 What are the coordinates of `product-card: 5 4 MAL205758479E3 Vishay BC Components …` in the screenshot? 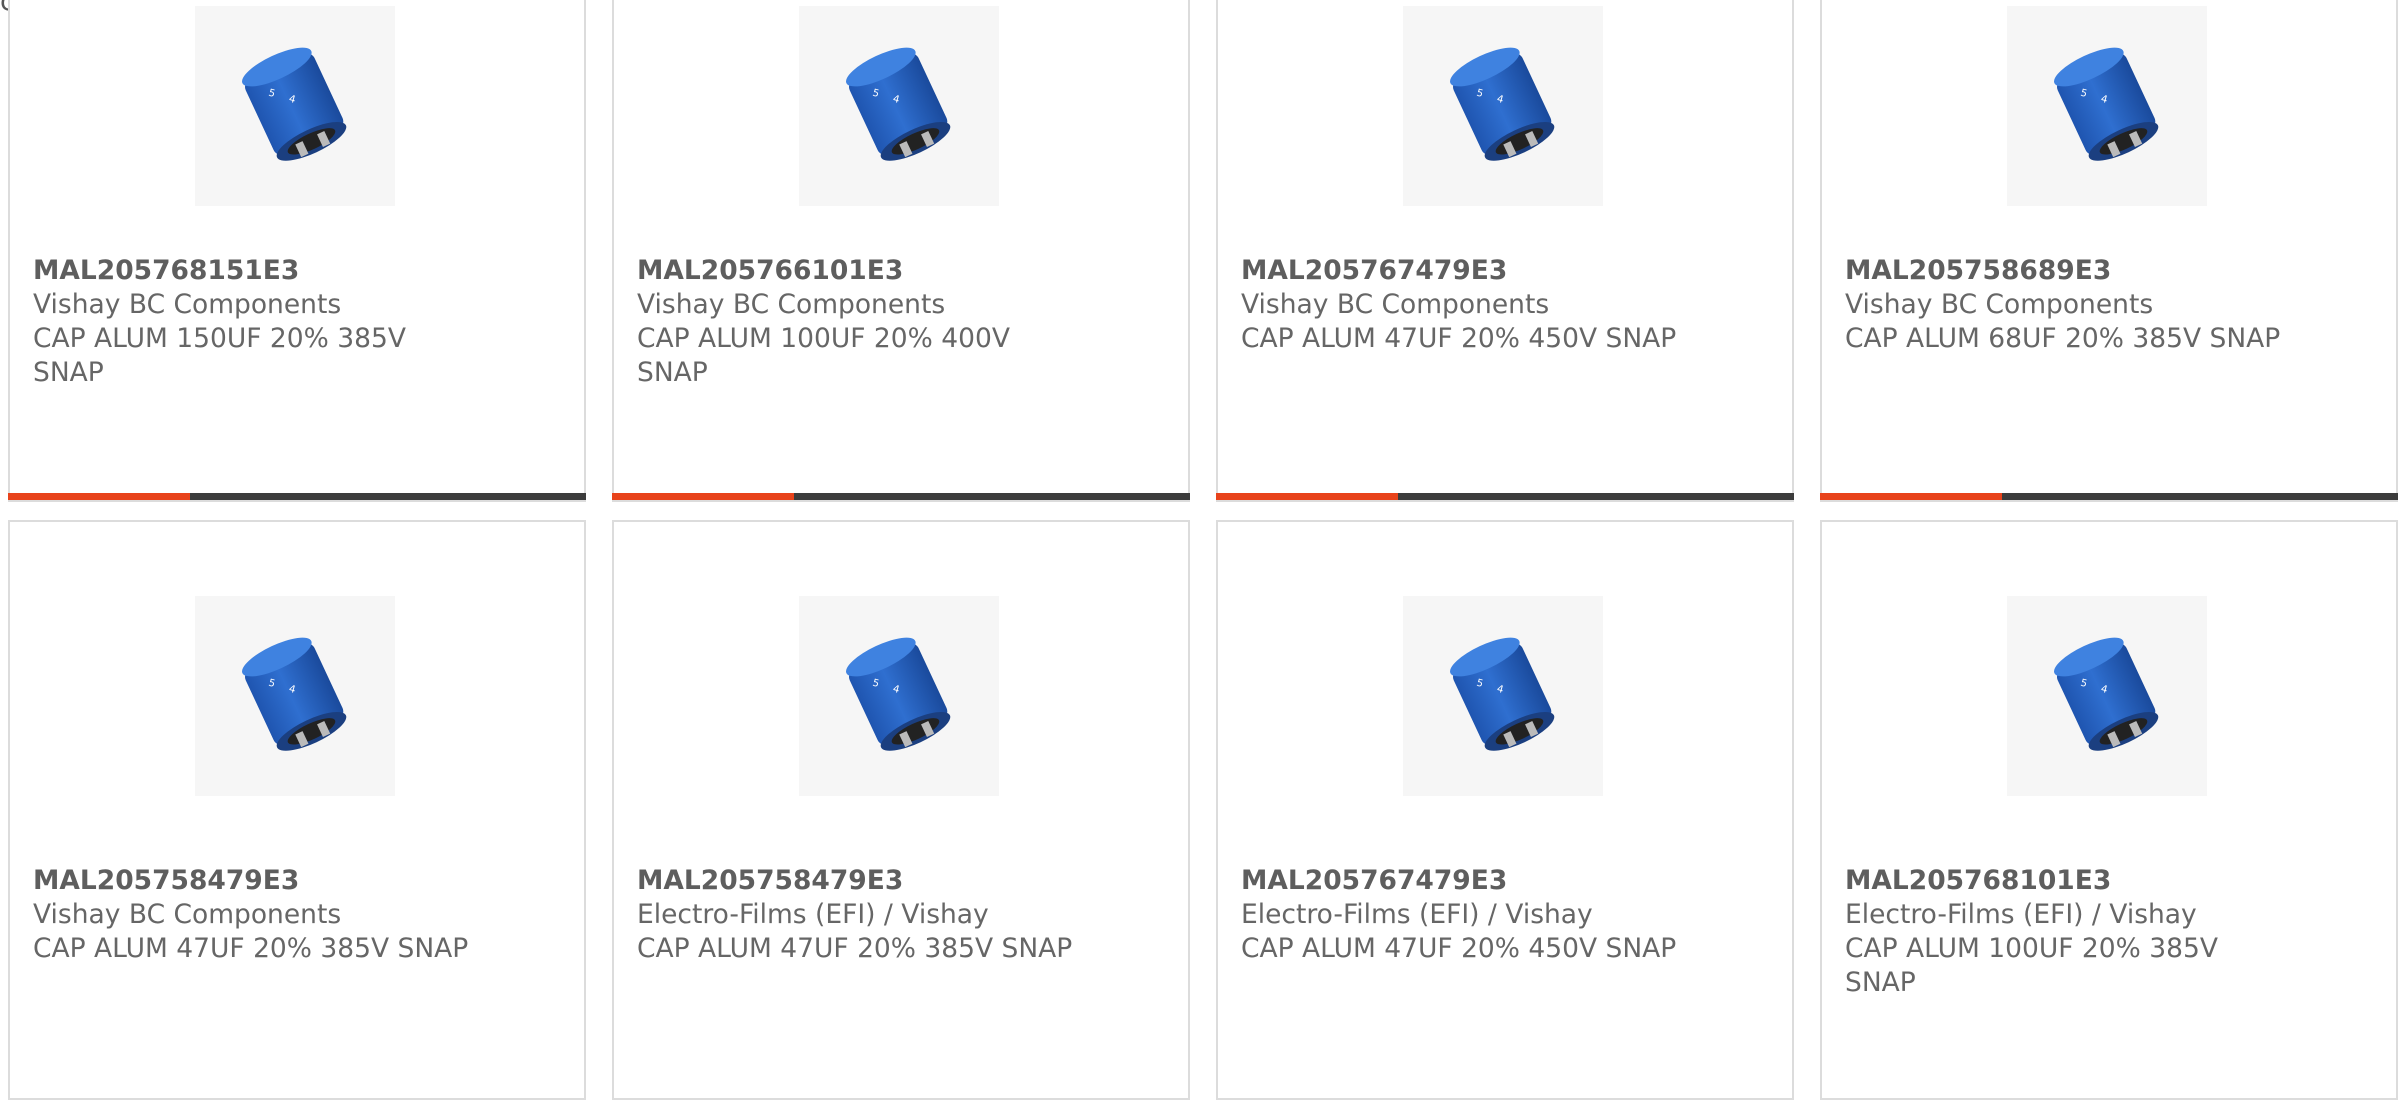 It's located at (297, 810).